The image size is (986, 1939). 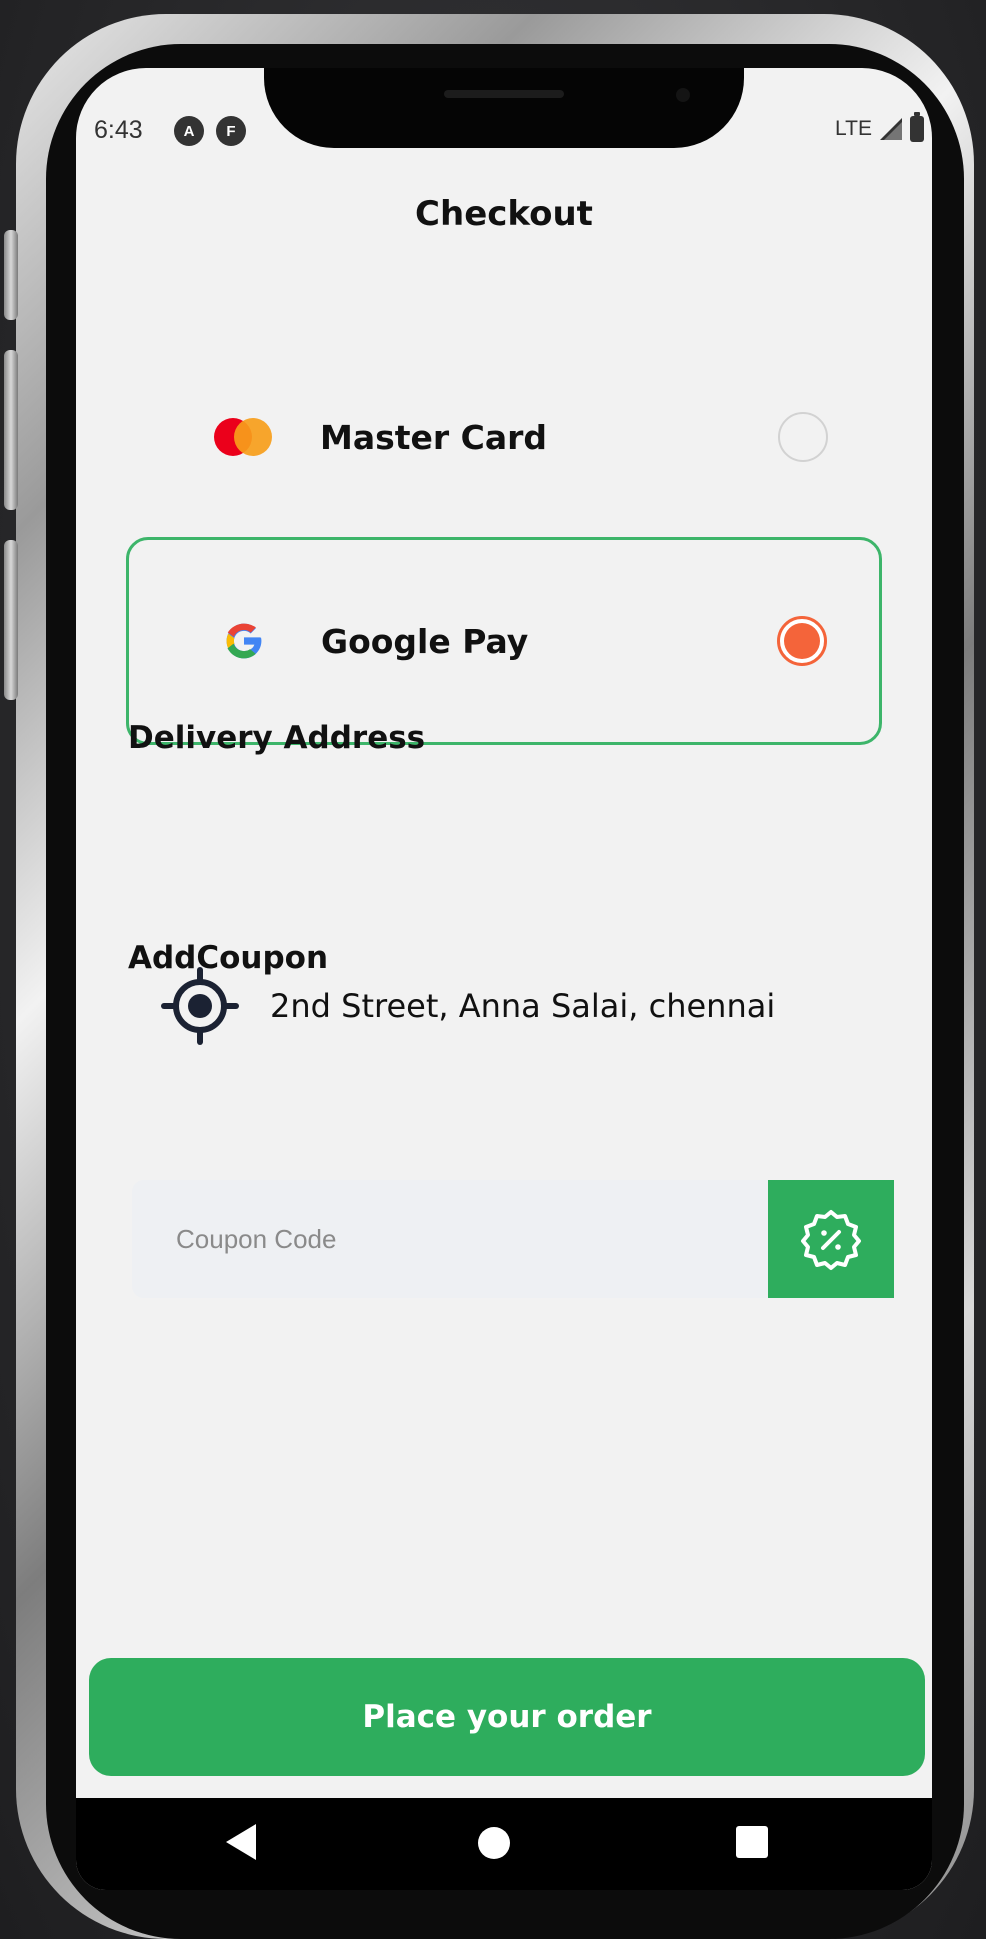 I want to click on phone-volume-button, so click(x=11, y=430).